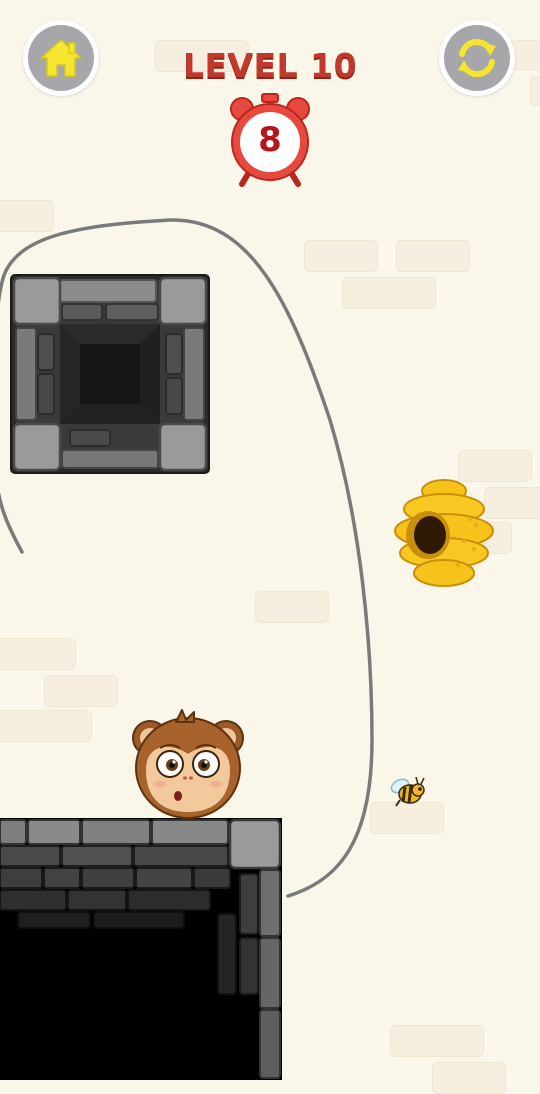 Image resolution: width=540 pixels, height=1094 pixels. Describe the element at coordinates (444, 535) in the screenshot. I see `beehive` at that location.